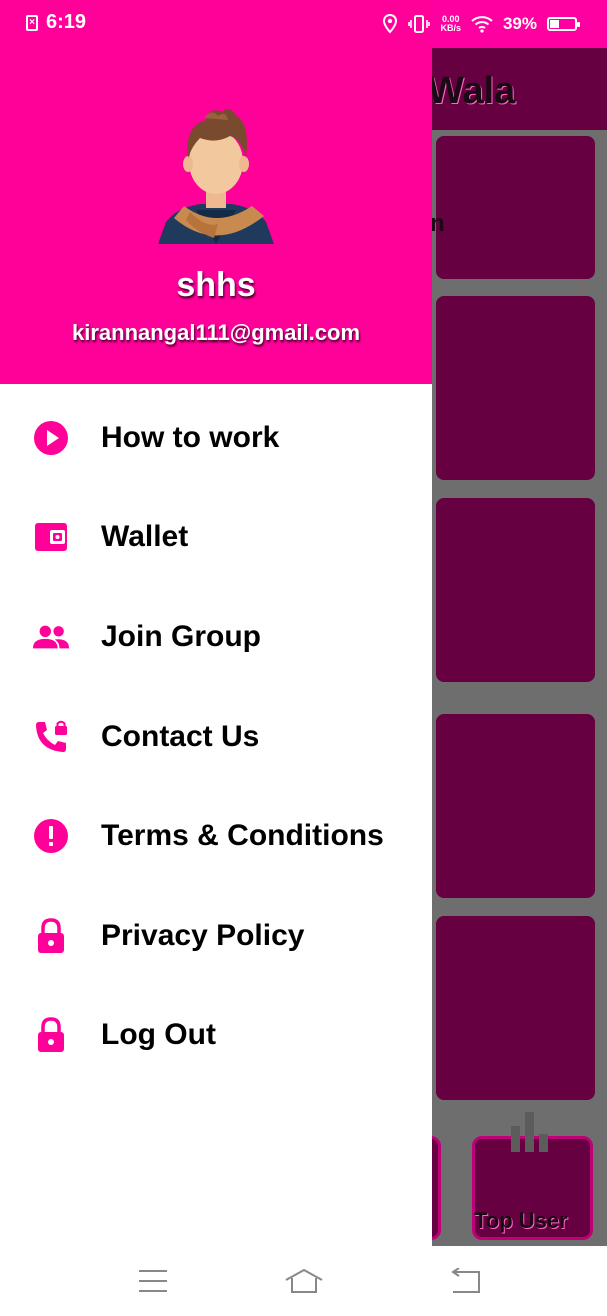 Image resolution: width=607 pixels, height=1316 pixels. Describe the element at coordinates (51, 637) in the screenshot. I see `group-icon` at that location.